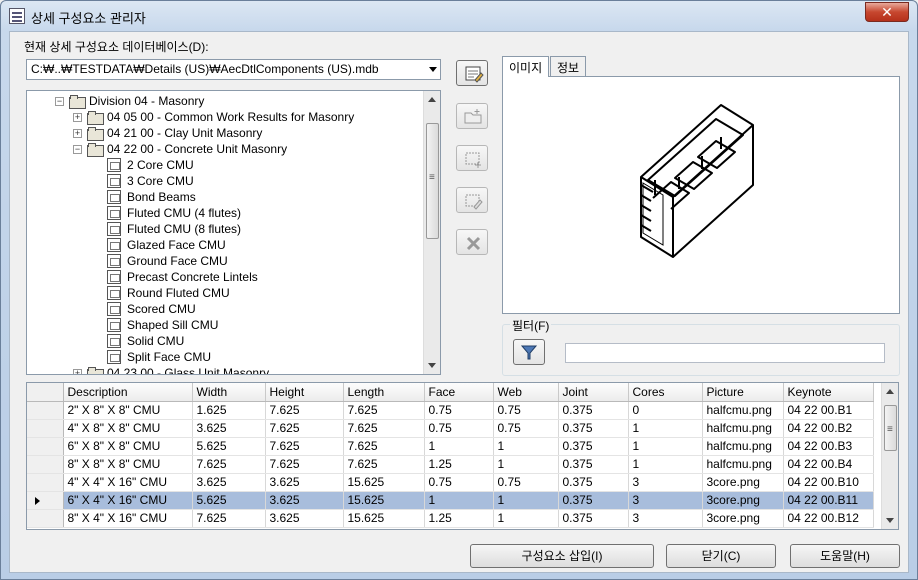 The image size is (918, 580). What do you see at coordinates (128, 500) in the screenshot?
I see `table-cell: 6" X 4" X 16" CMU` at bounding box center [128, 500].